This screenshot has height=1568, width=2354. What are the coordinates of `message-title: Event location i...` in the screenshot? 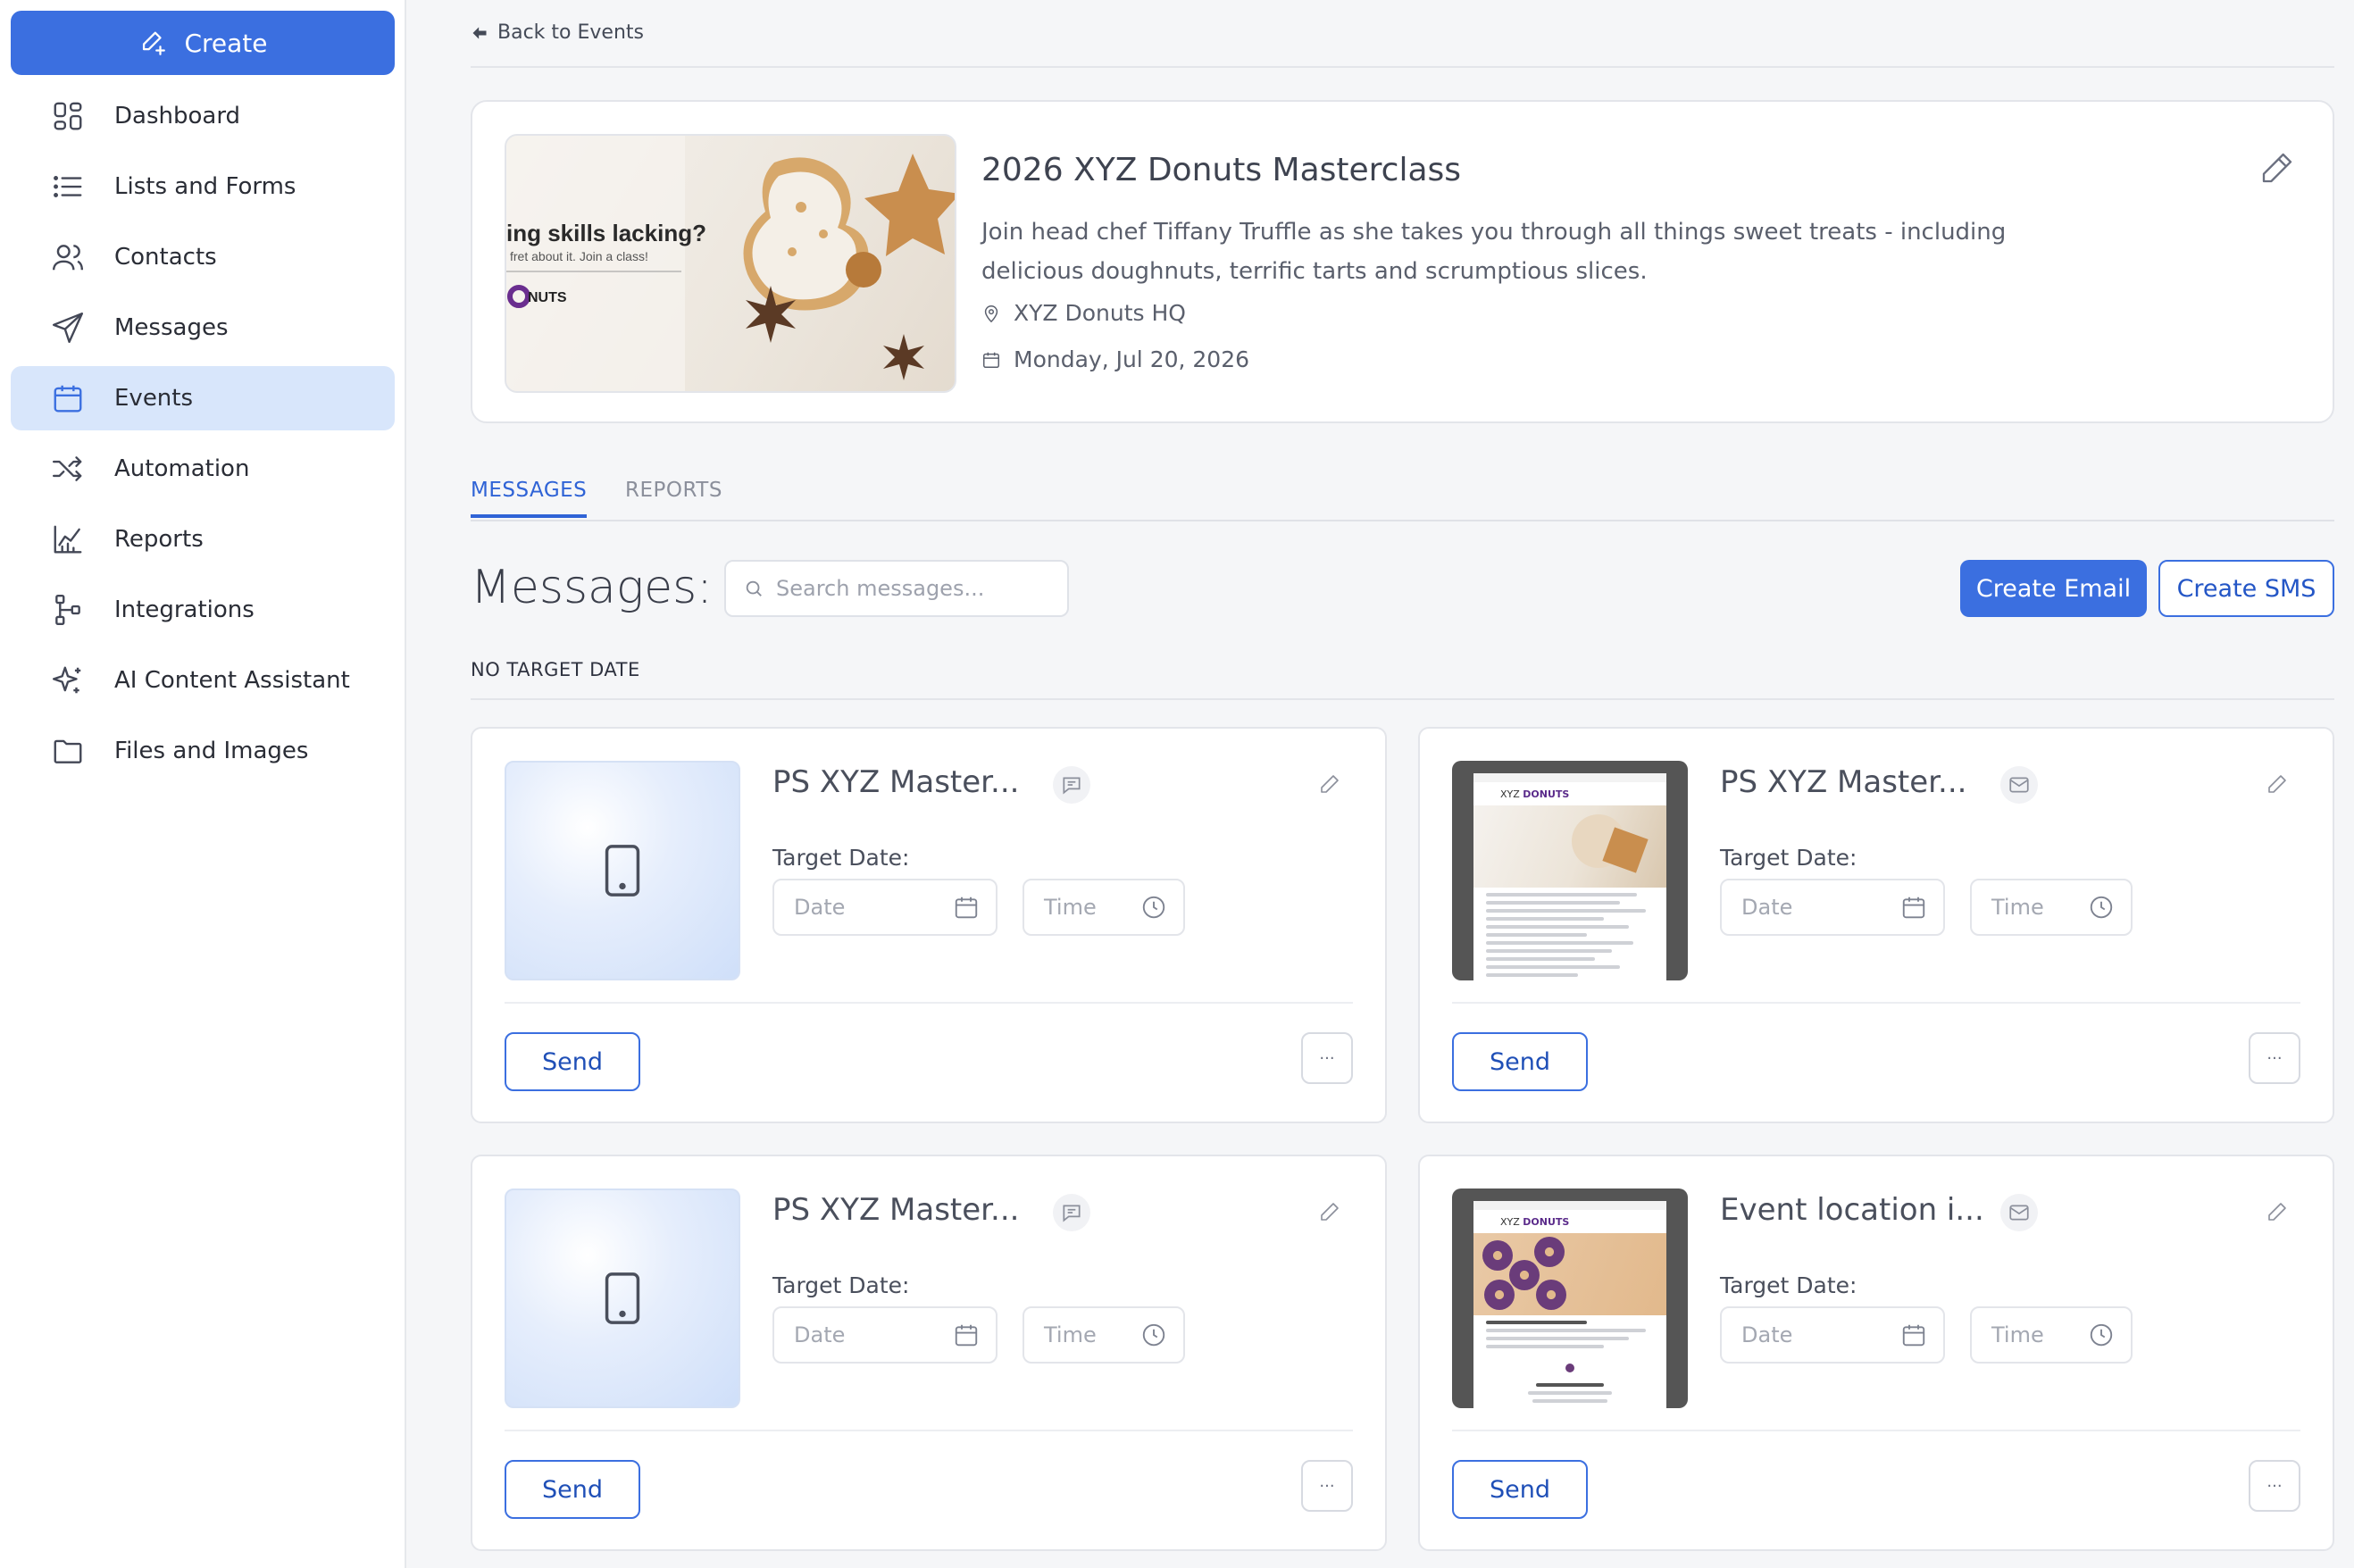 It's located at (1852, 1210).